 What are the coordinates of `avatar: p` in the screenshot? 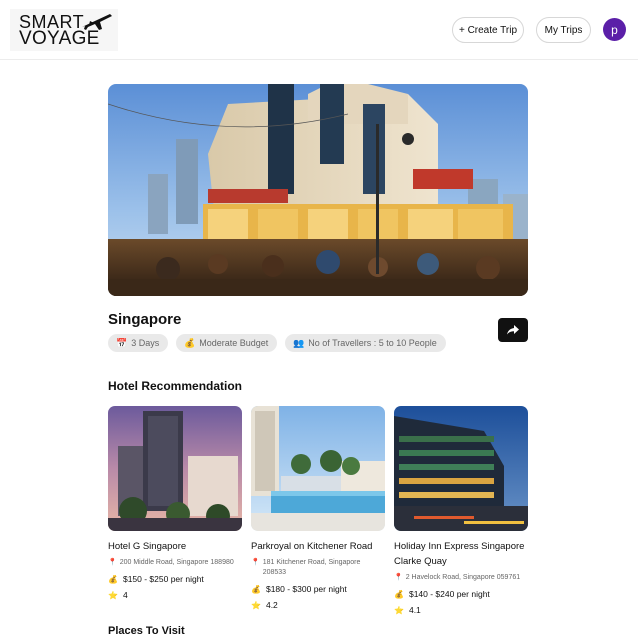 It's located at (614, 29).